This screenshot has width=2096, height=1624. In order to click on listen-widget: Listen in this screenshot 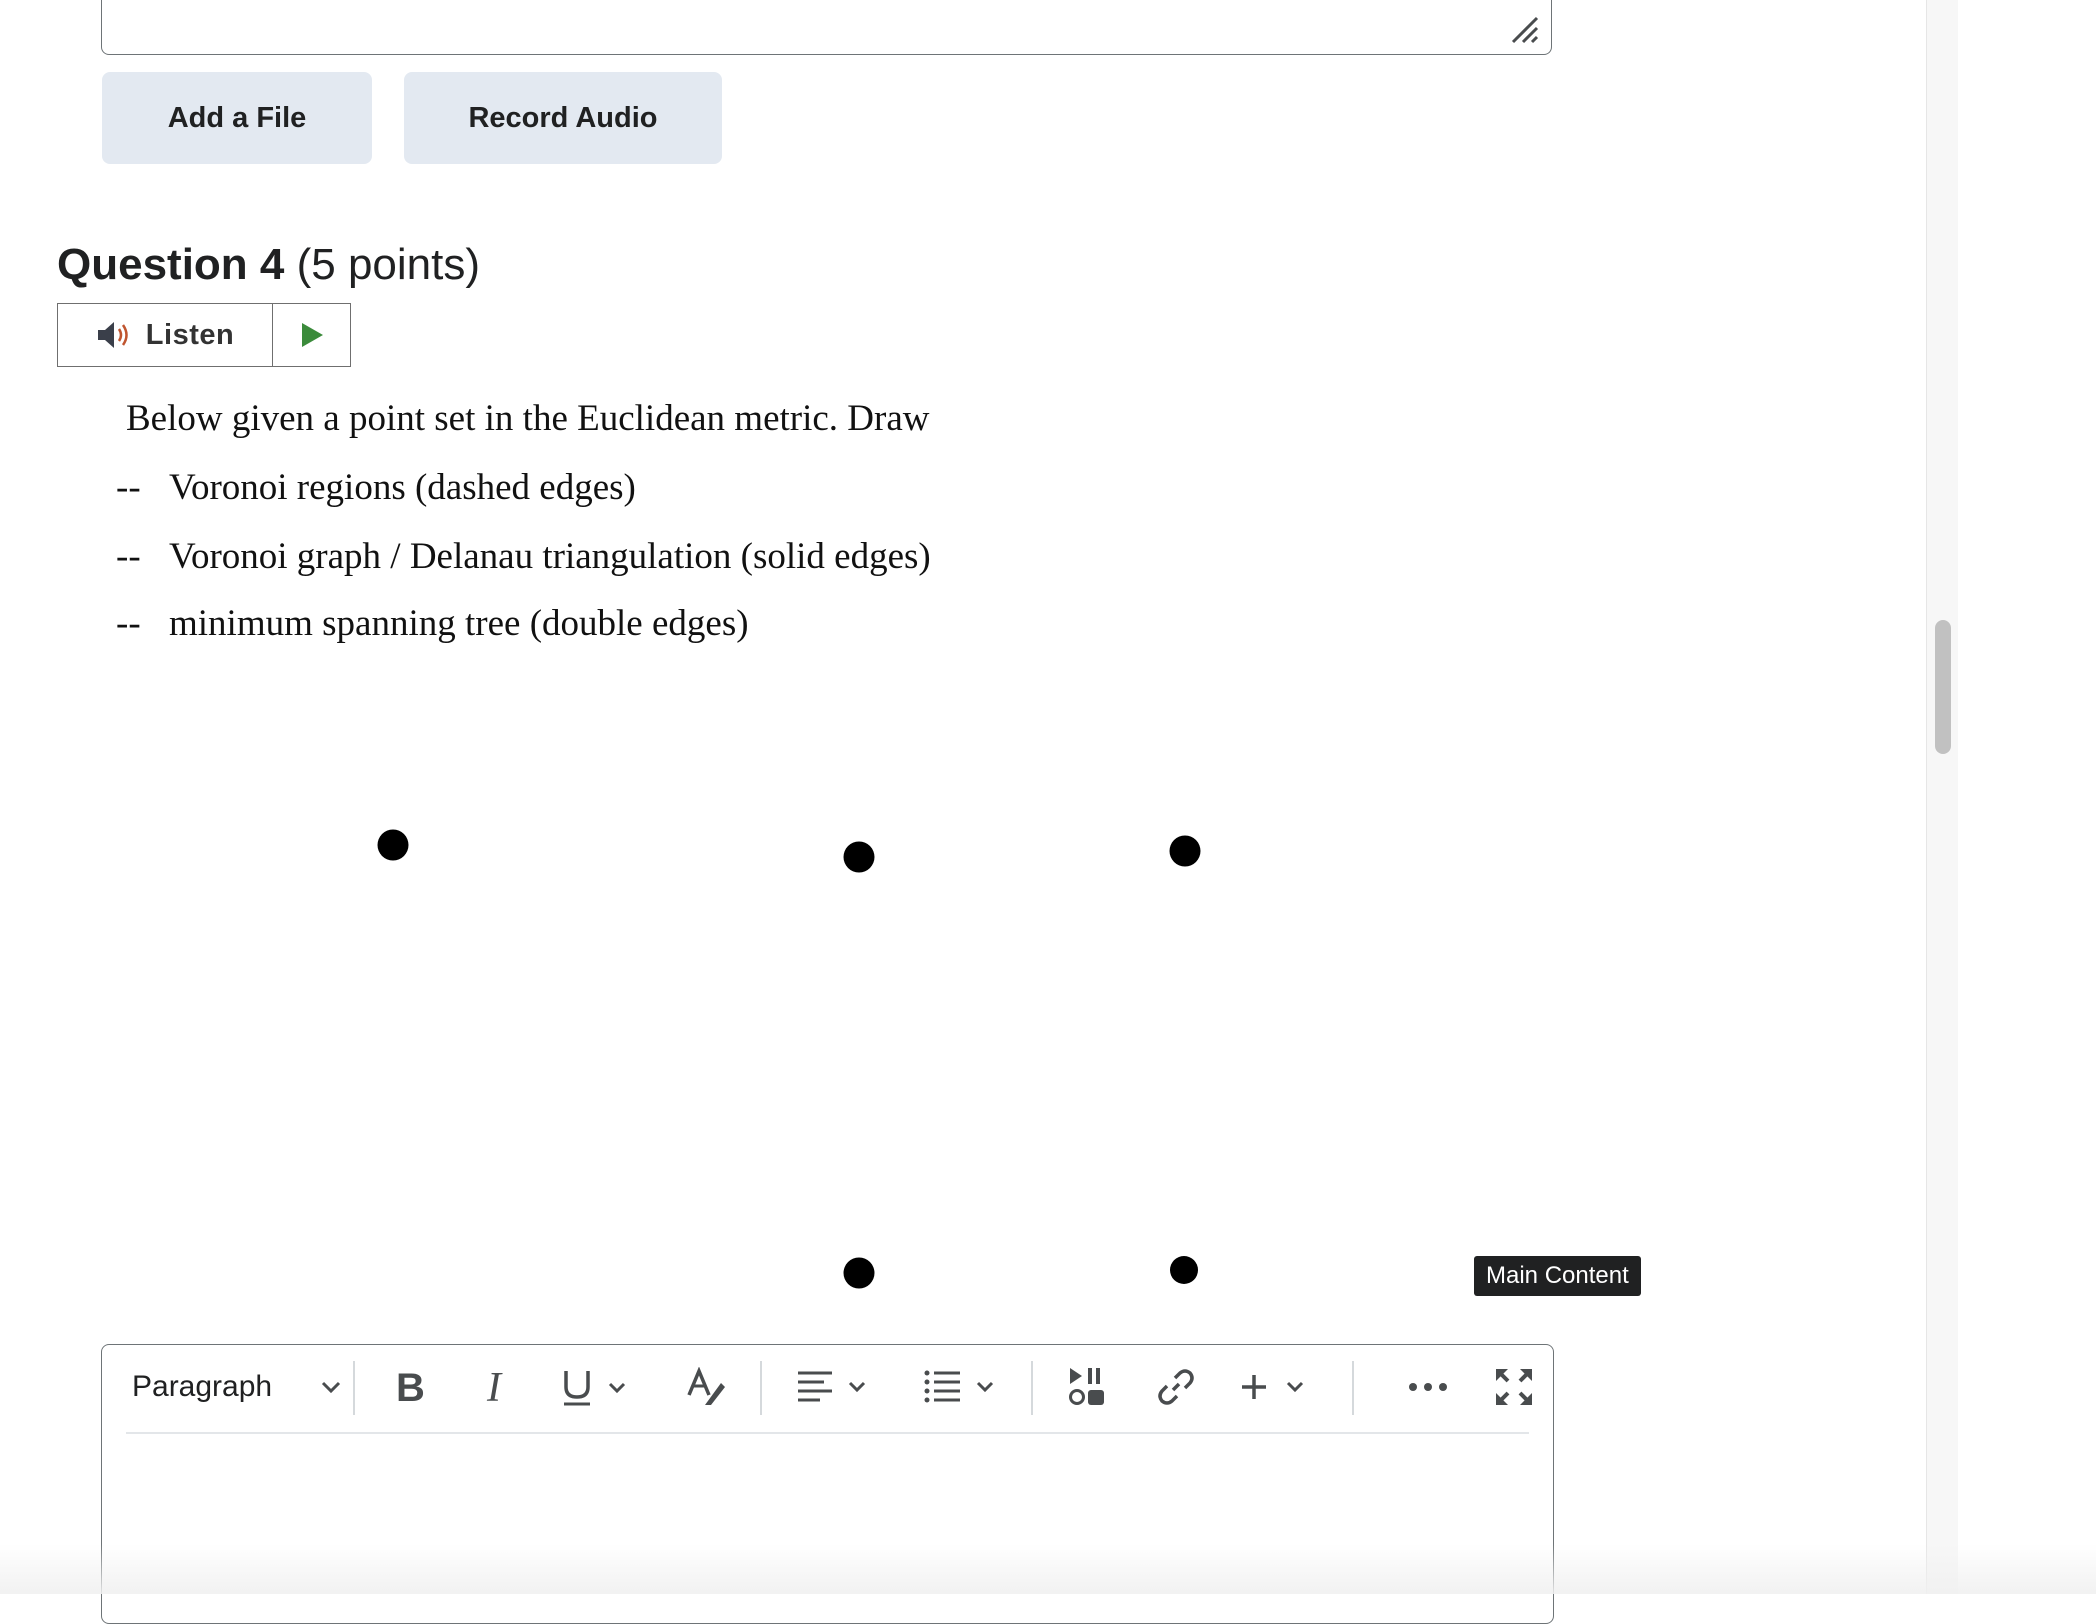, I will do `click(204, 335)`.